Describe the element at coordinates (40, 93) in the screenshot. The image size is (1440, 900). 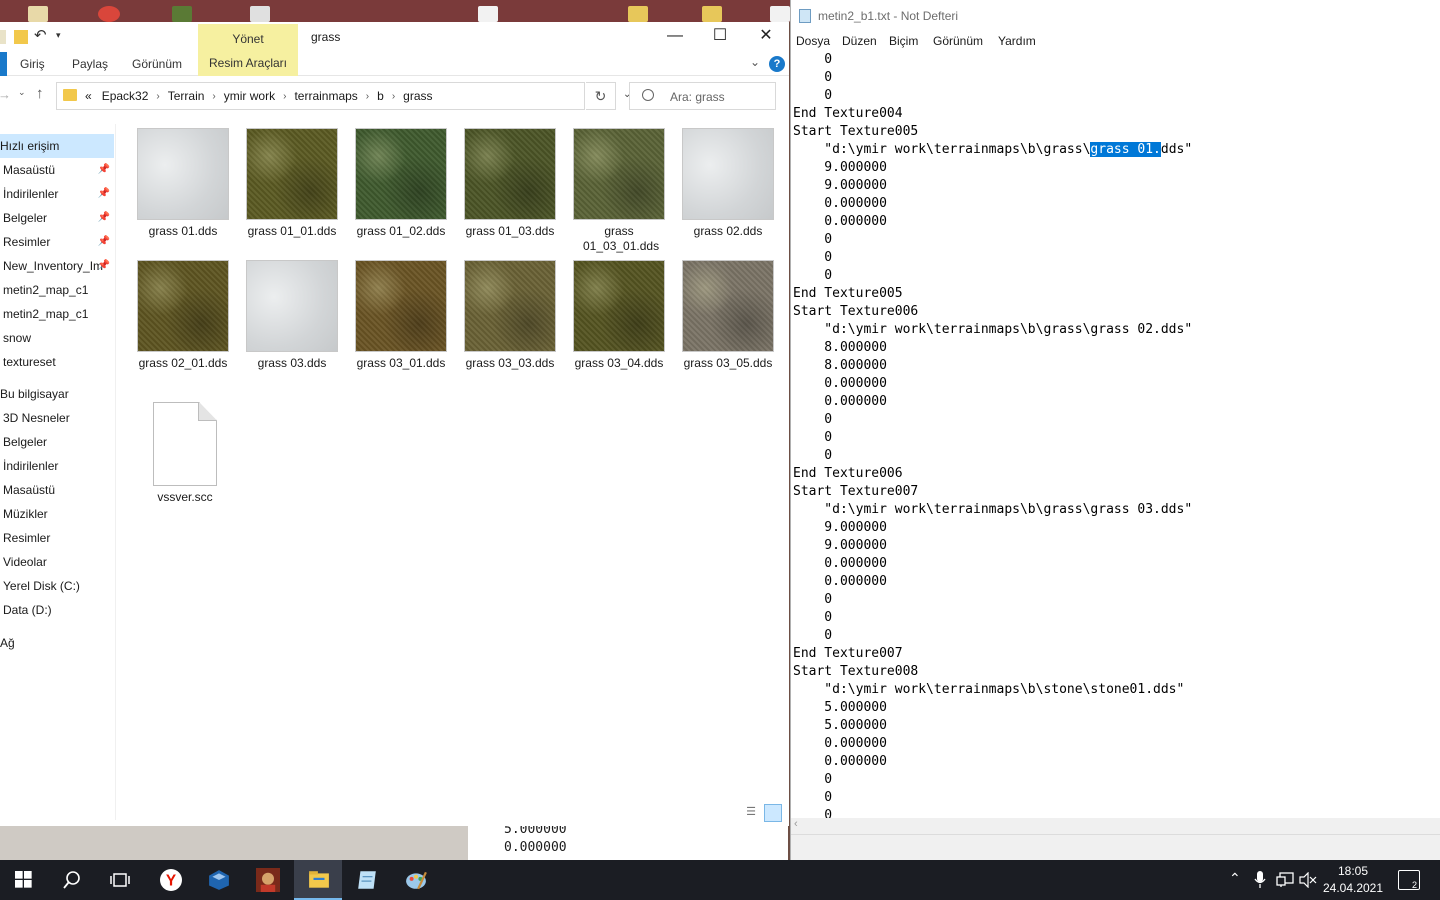
I see `up-arrow-icon: ↑` at that location.